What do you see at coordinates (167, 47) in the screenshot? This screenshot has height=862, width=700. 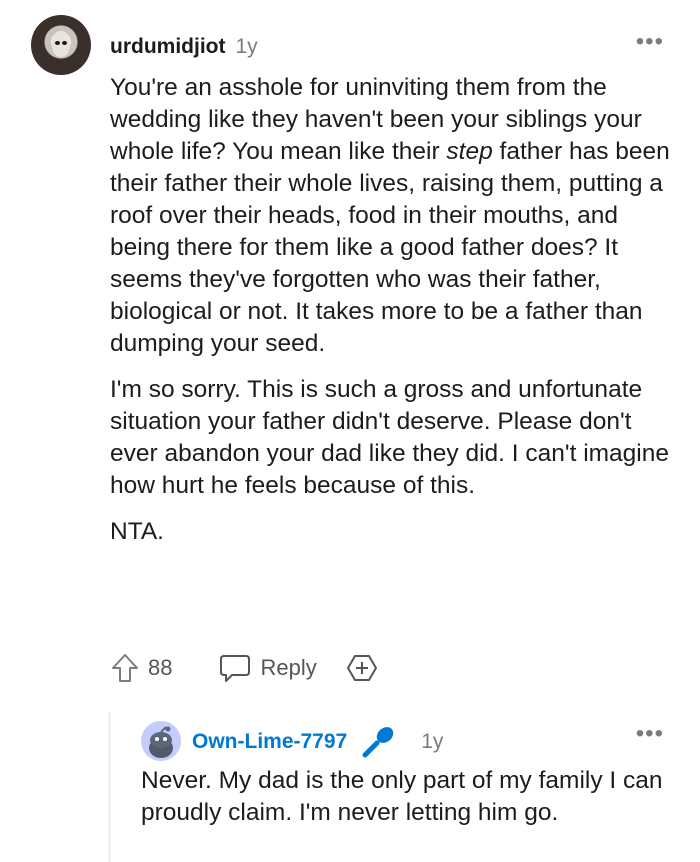 I see `comment-username: urdumidjiot` at bounding box center [167, 47].